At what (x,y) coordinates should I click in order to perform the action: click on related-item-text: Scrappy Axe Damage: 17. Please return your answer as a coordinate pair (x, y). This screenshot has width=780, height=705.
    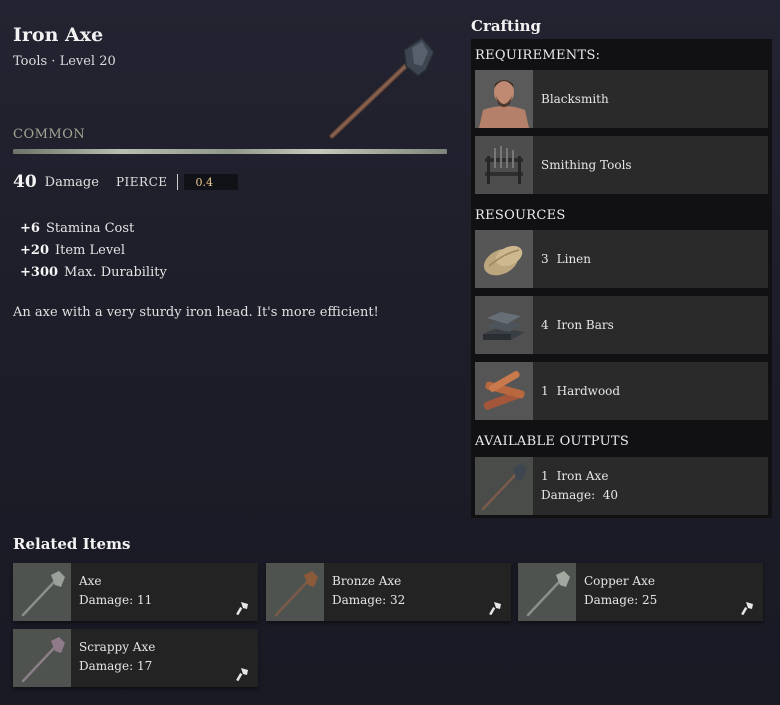
    Looking at the image, I should click on (117, 658).